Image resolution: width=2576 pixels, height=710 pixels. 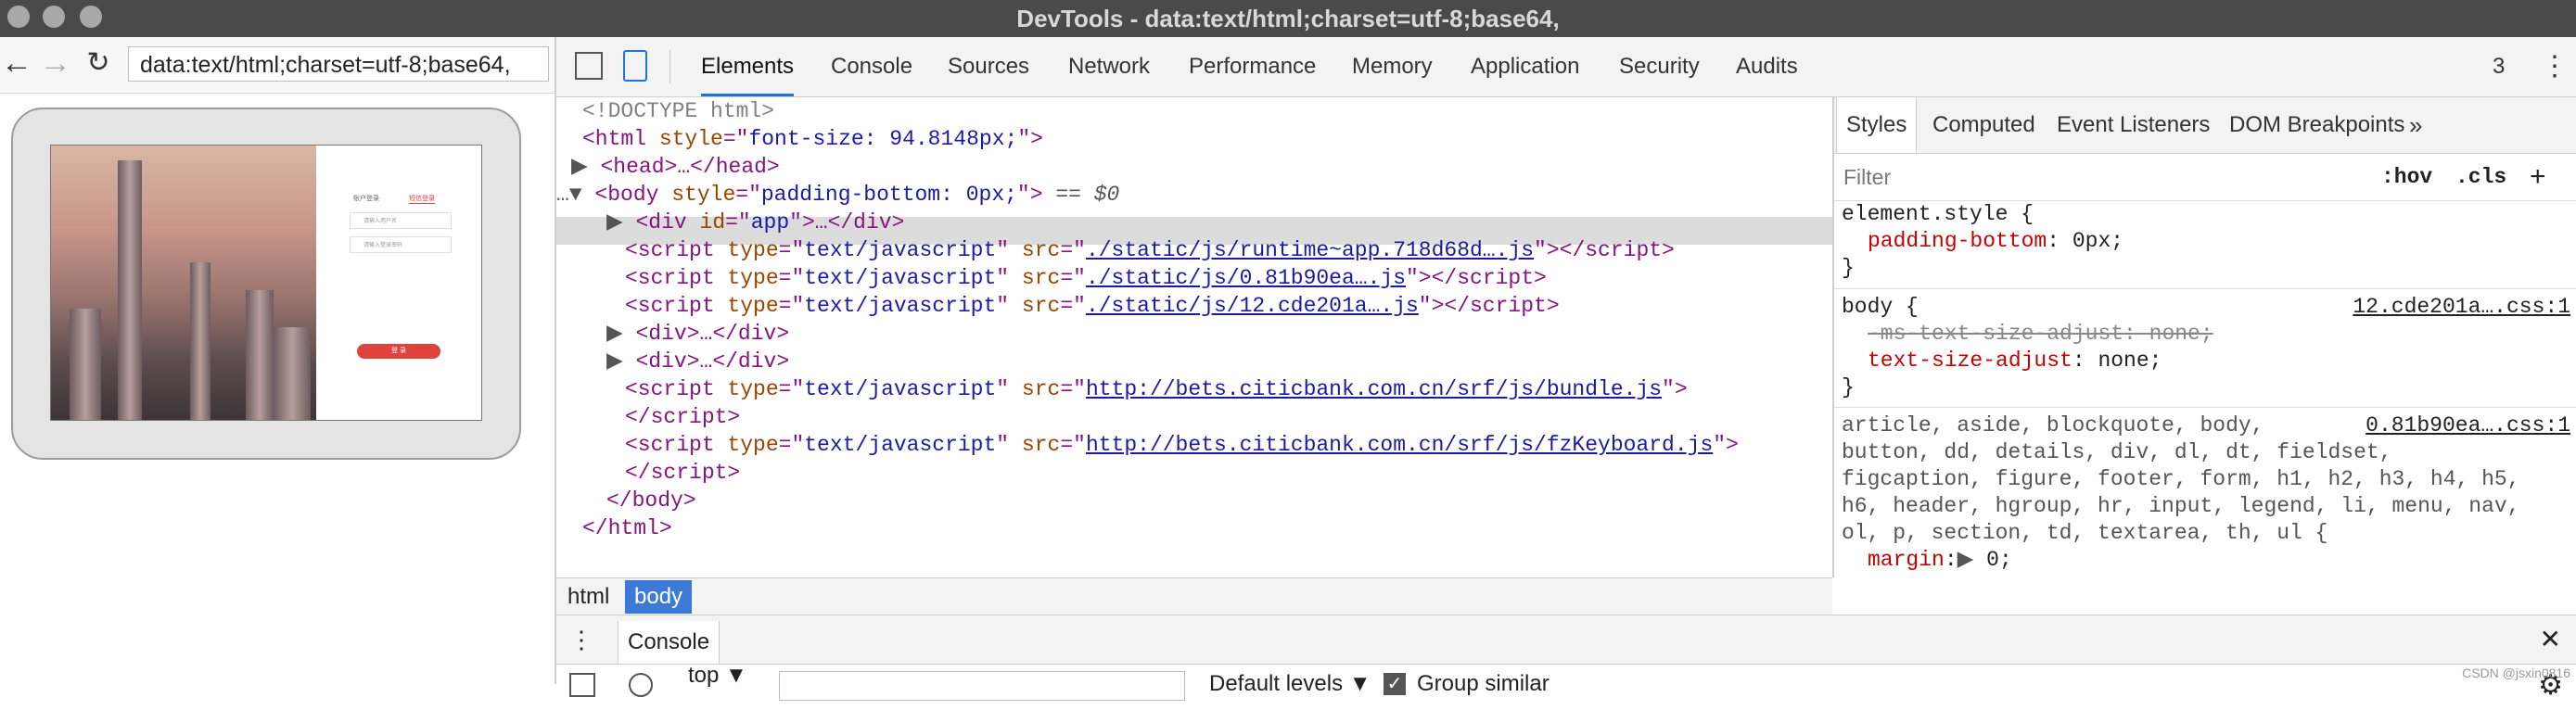 What do you see at coordinates (1525, 66) in the screenshot?
I see `tab-application: Application` at bounding box center [1525, 66].